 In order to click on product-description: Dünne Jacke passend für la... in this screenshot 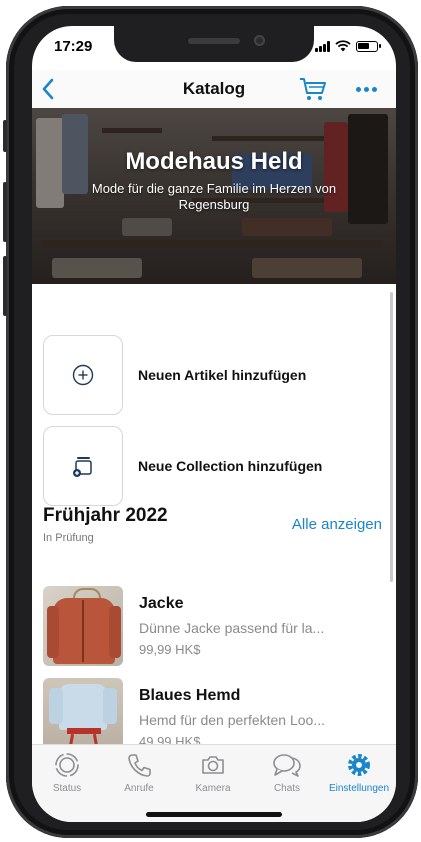, I will do `click(232, 628)`.